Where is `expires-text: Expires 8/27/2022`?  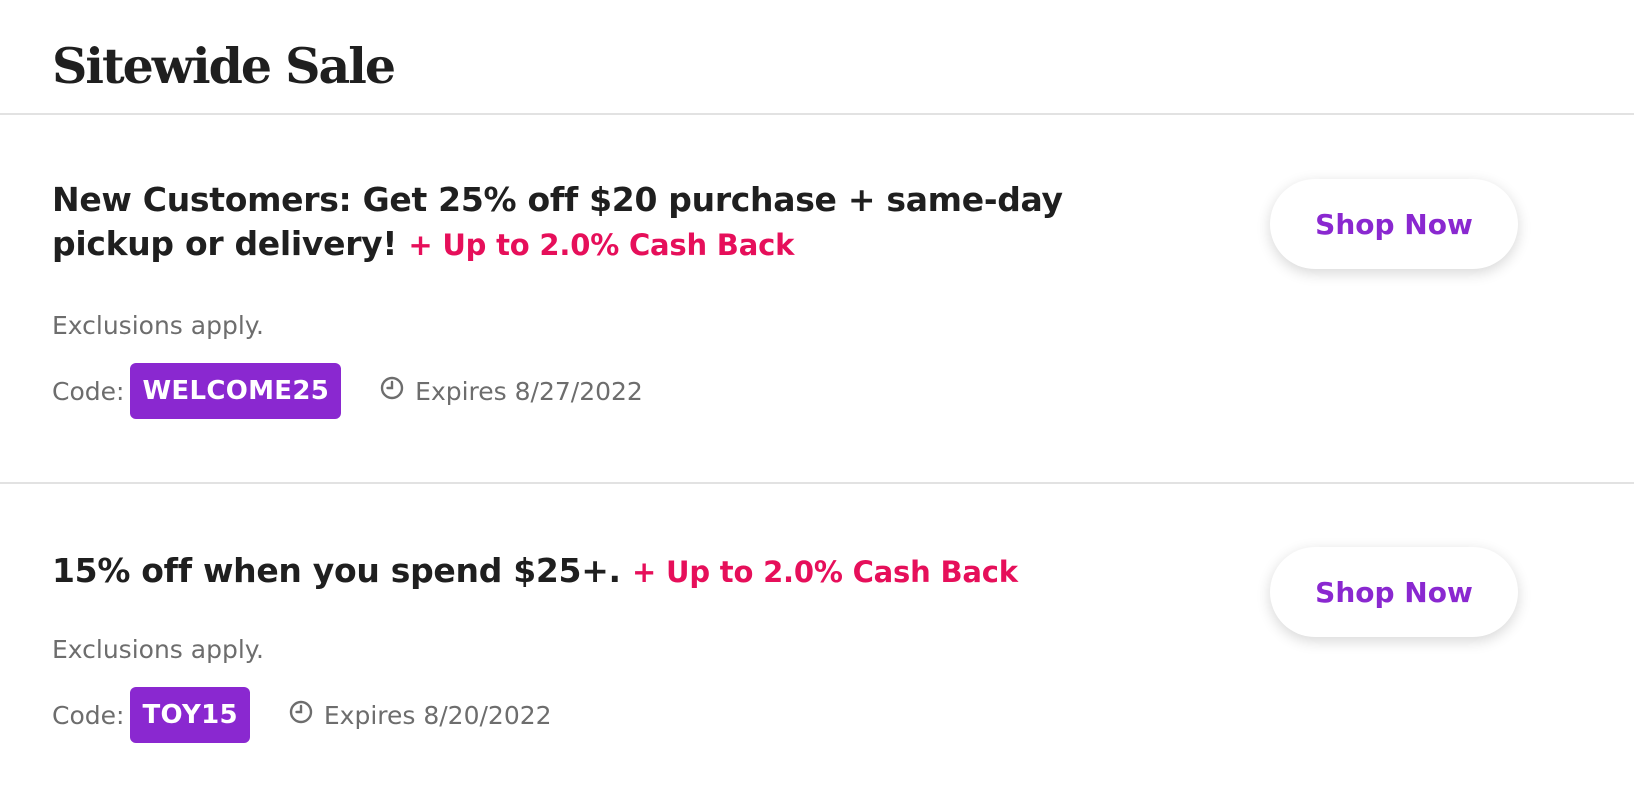
expires-text: Expires 8/27/2022 is located at coordinates (529, 391).